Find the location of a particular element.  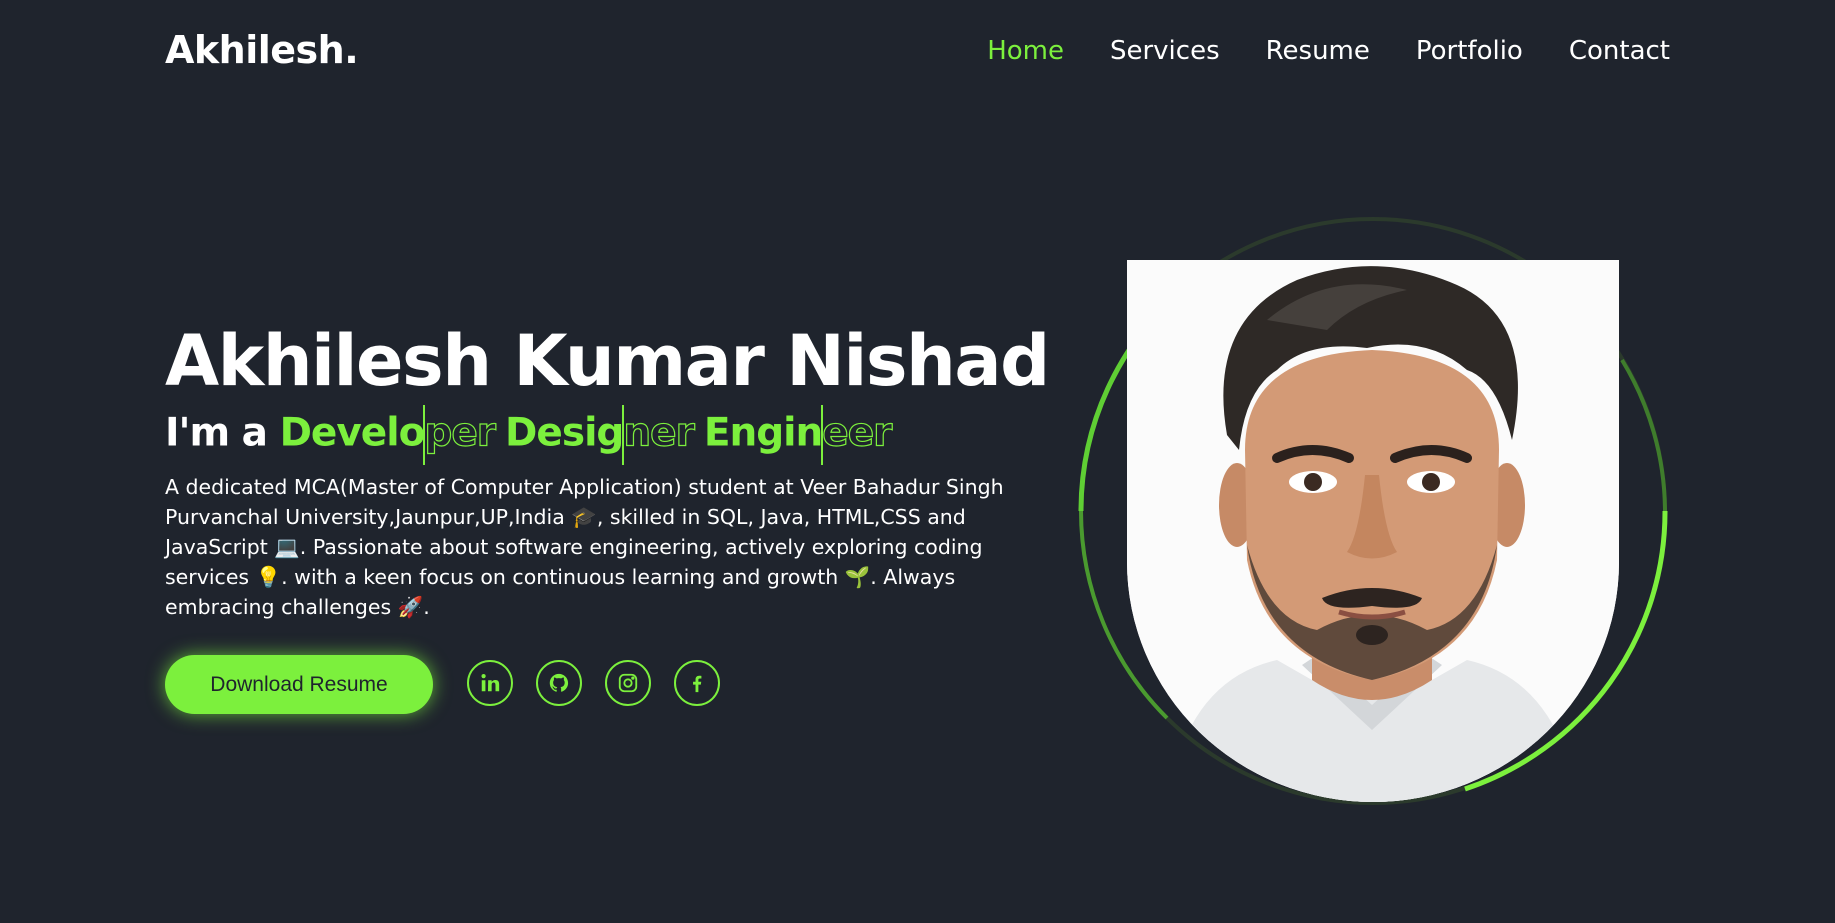

social-links is located at coordinates (593, 683).